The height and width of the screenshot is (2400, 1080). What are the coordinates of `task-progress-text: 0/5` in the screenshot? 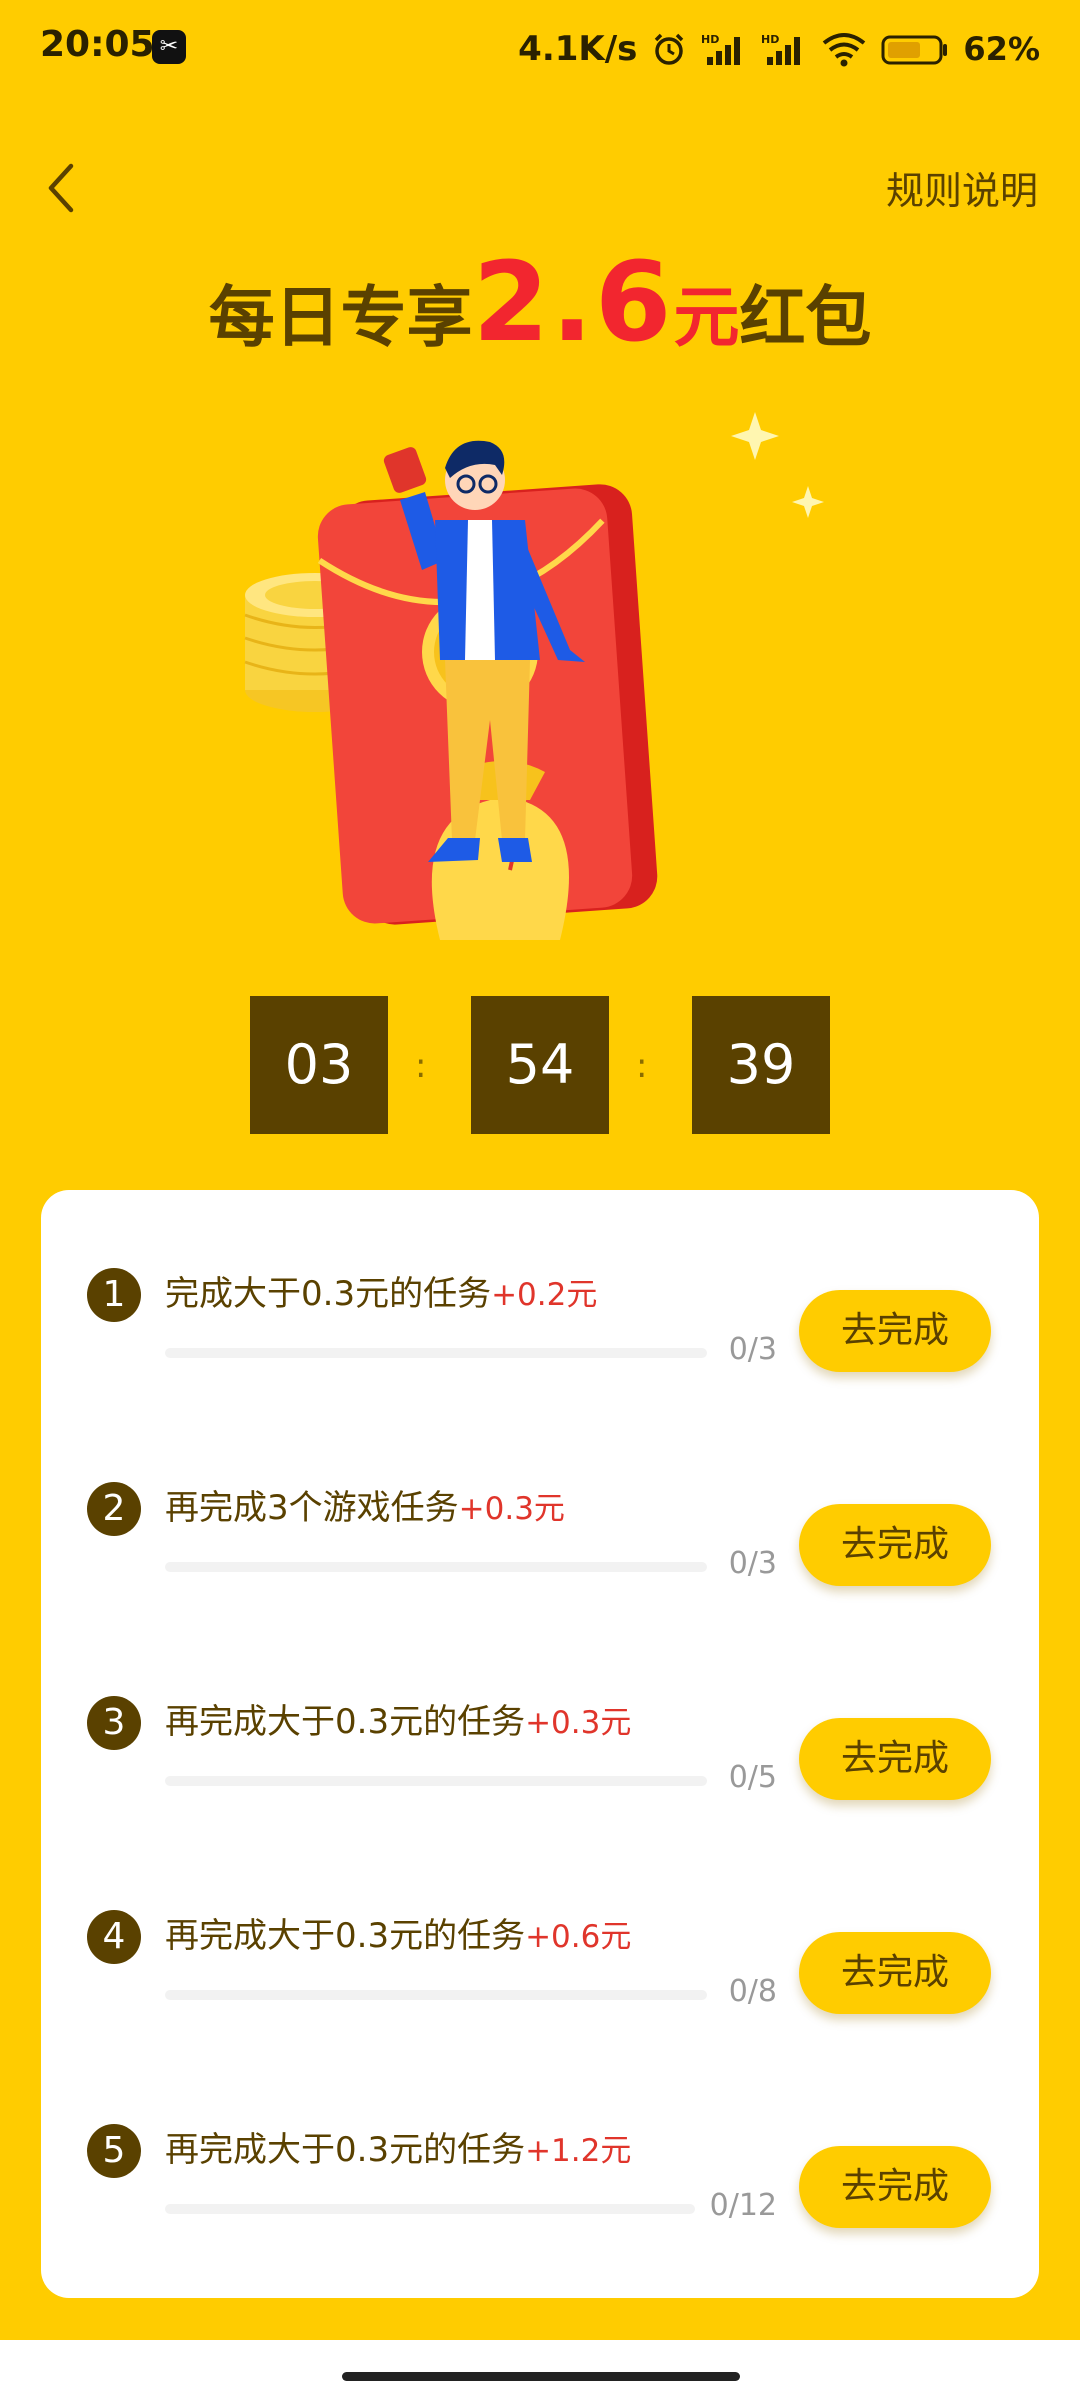 It's located at (752, 1777).